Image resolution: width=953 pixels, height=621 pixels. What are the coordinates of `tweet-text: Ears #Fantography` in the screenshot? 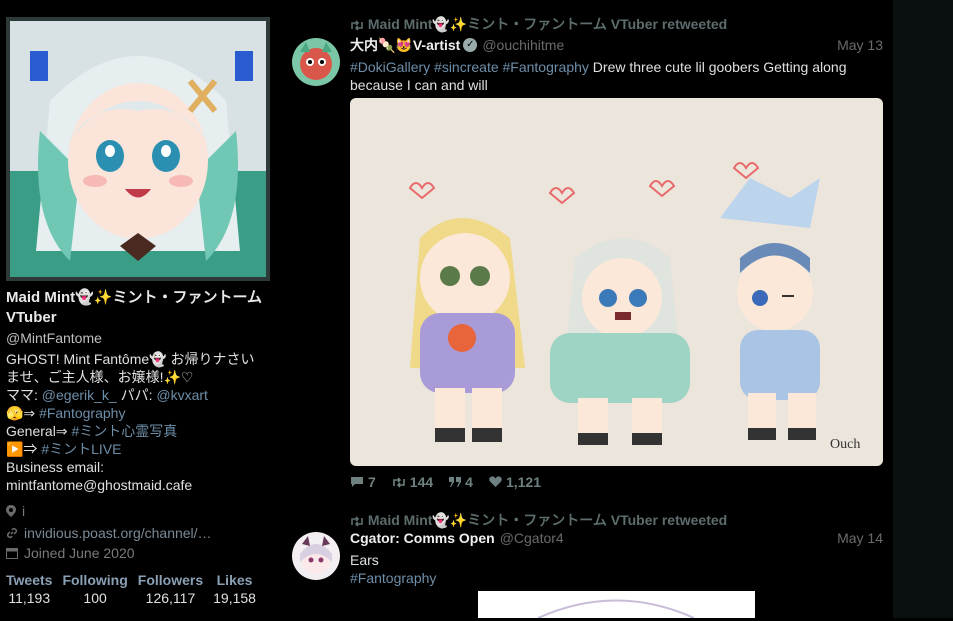 It's located at (620, 569).